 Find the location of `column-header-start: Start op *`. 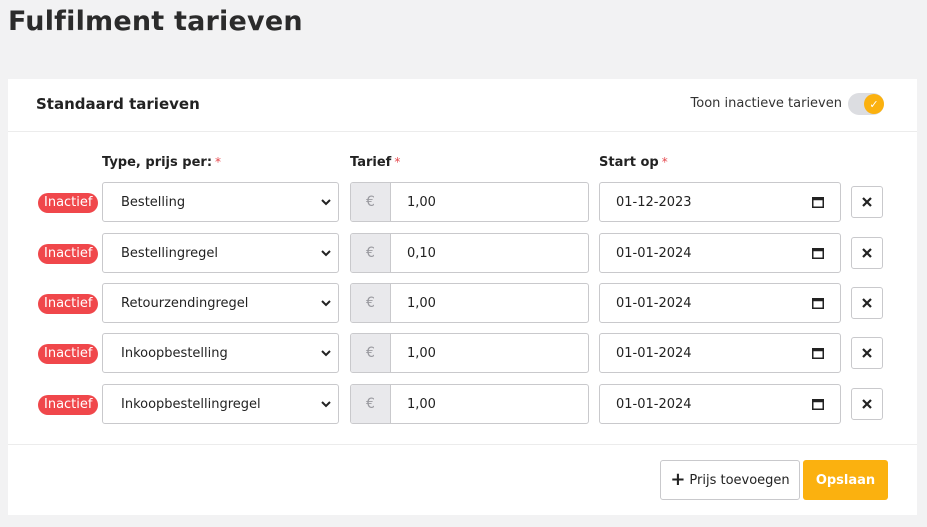

column-header-start: Start op * is located at coordinates (633, 162).